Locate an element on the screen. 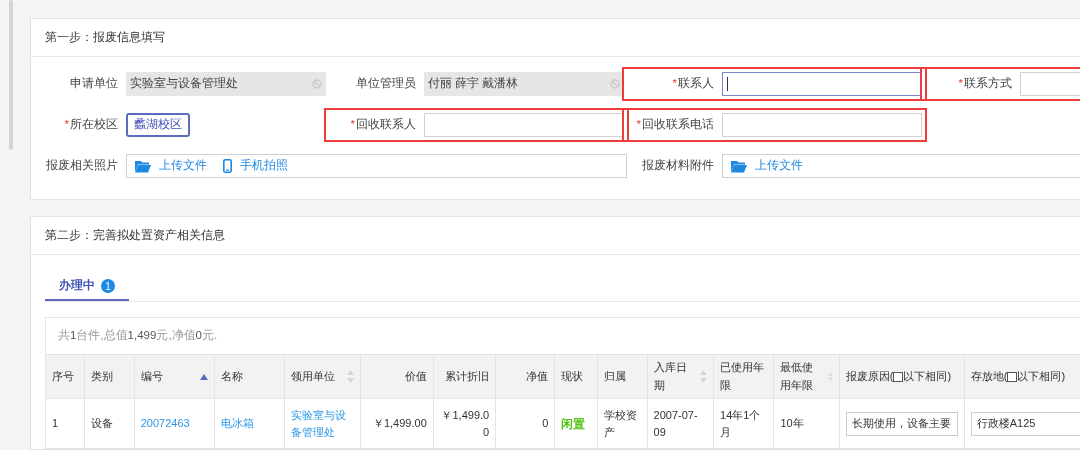  column-header: 归属 is located at coordinates (615, 376).